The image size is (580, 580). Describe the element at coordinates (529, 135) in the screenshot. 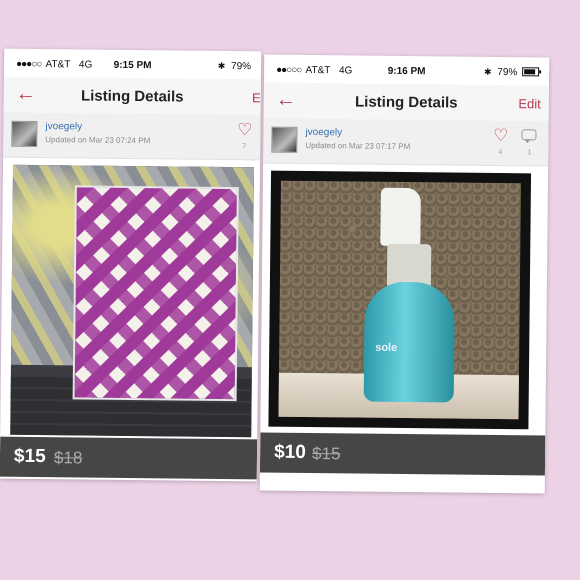

I see `comment-icon` at that location.